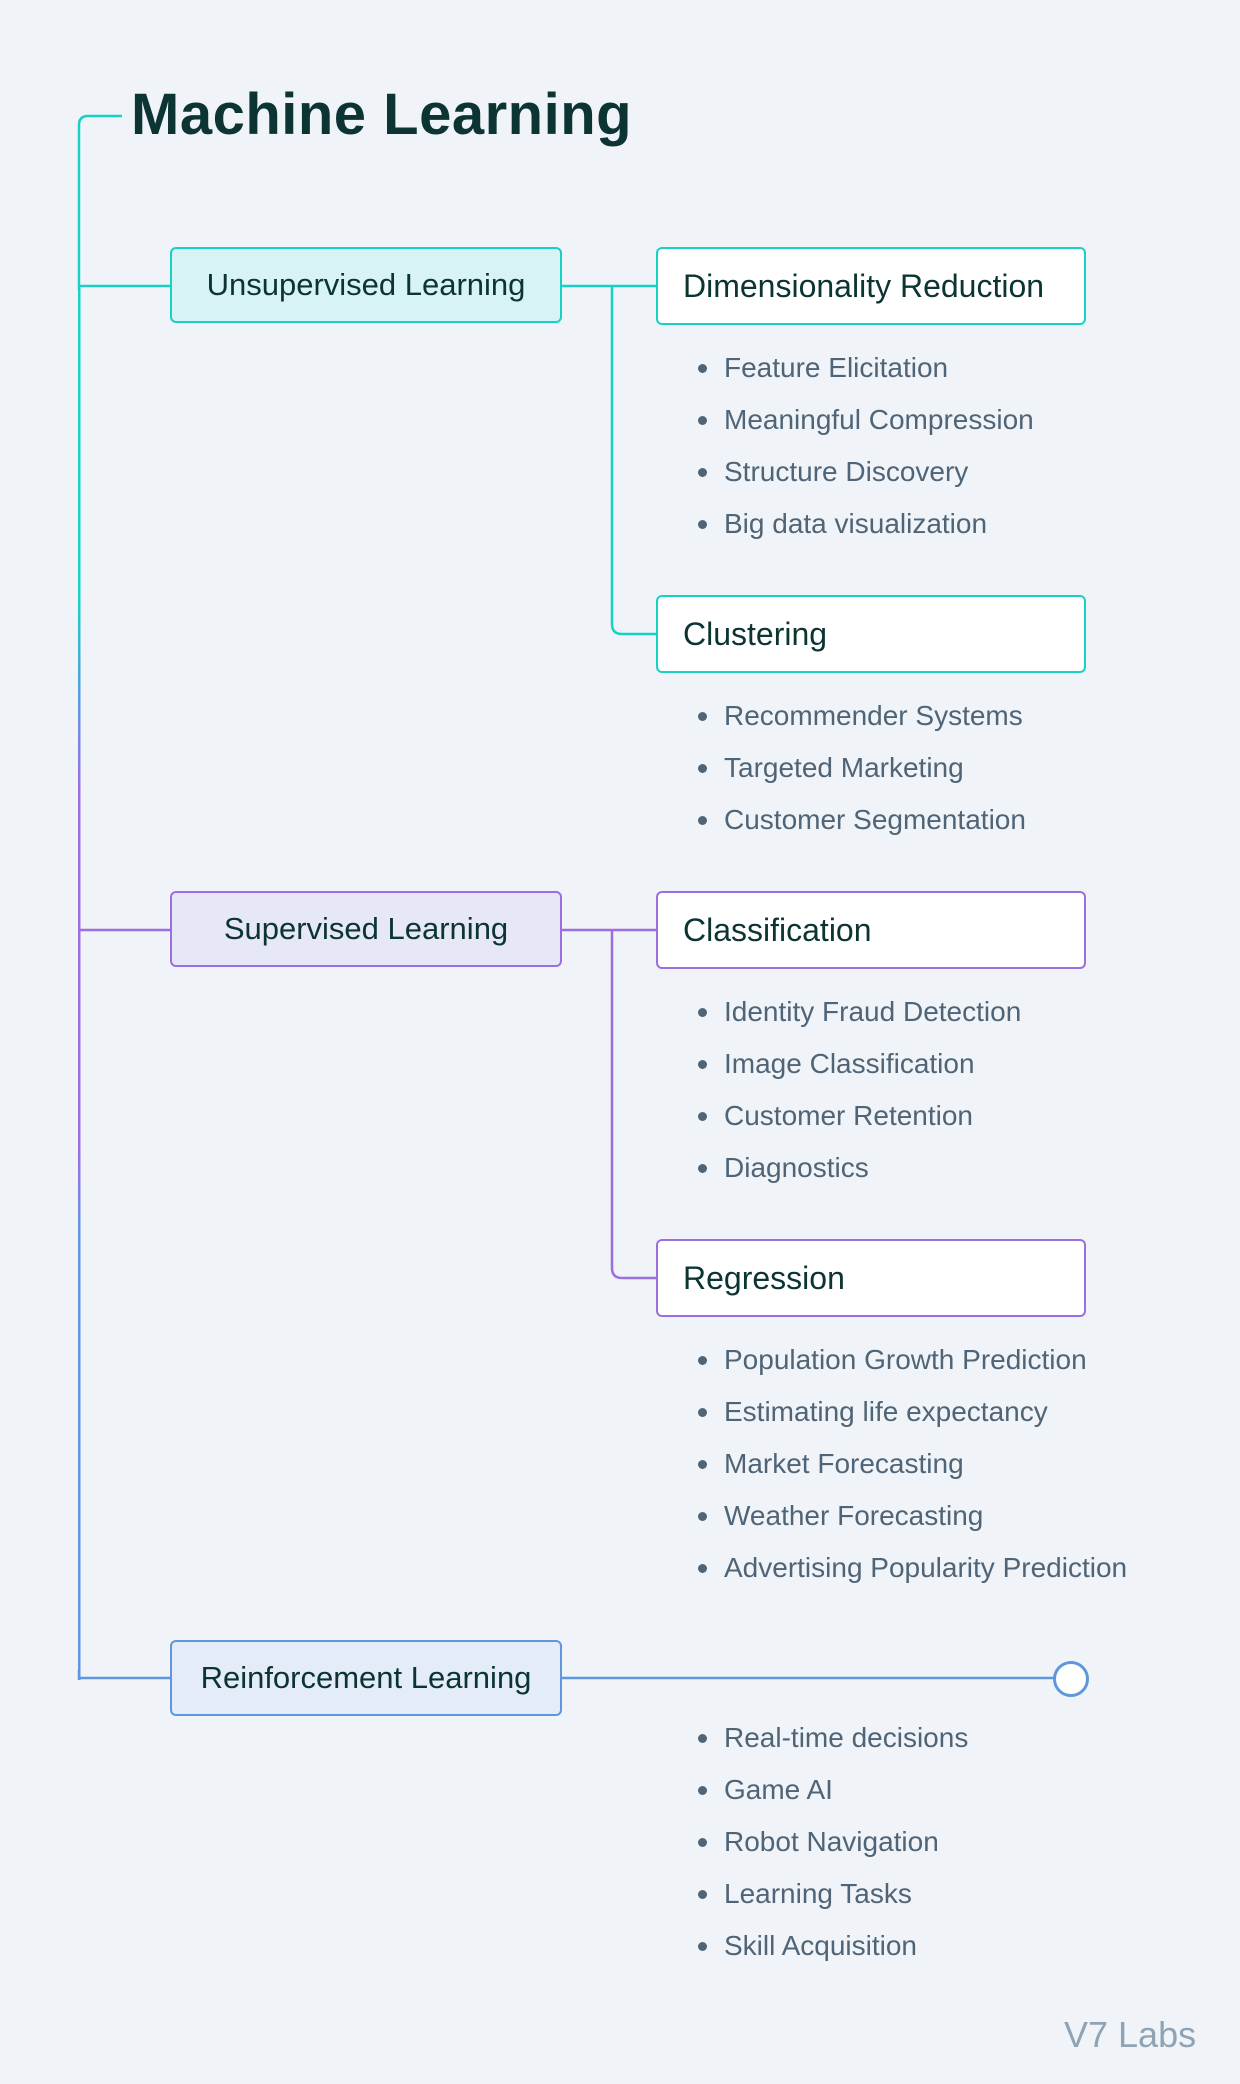 The image size is (1240, 2084). I want to click on list-item: Learning Tasks, so click(832, 1894).